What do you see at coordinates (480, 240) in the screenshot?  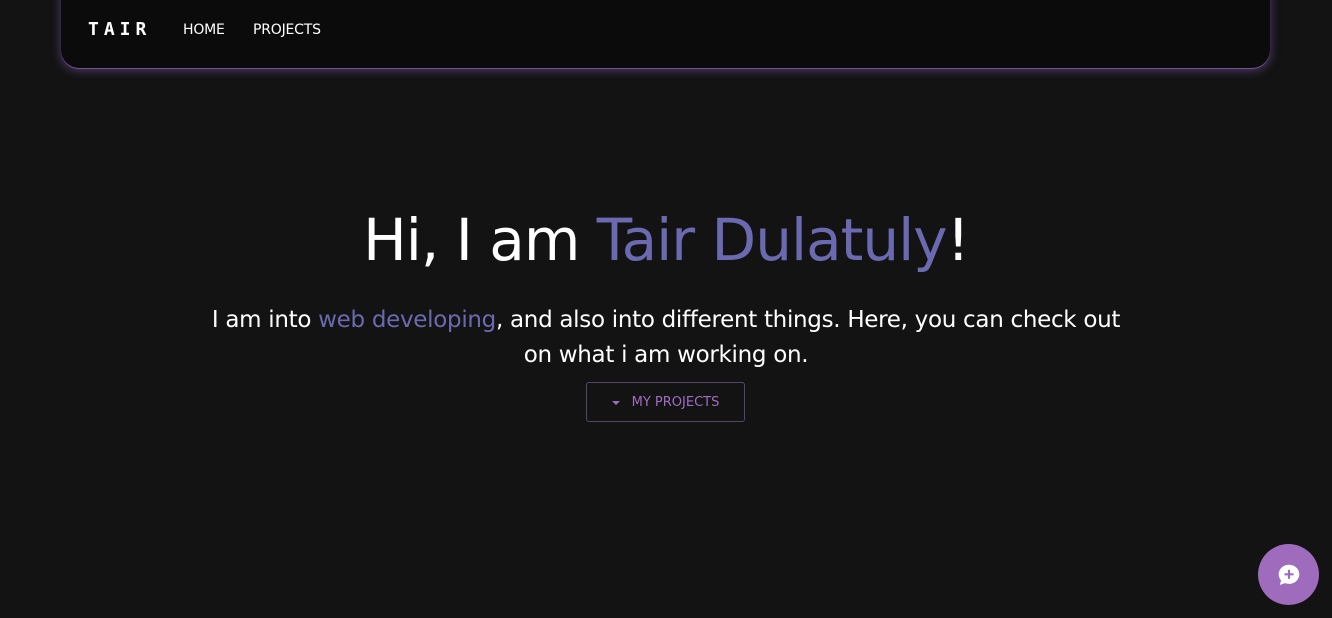 I see `hero-title-prefix: Hi, I am` at bounding box center [480, 240].